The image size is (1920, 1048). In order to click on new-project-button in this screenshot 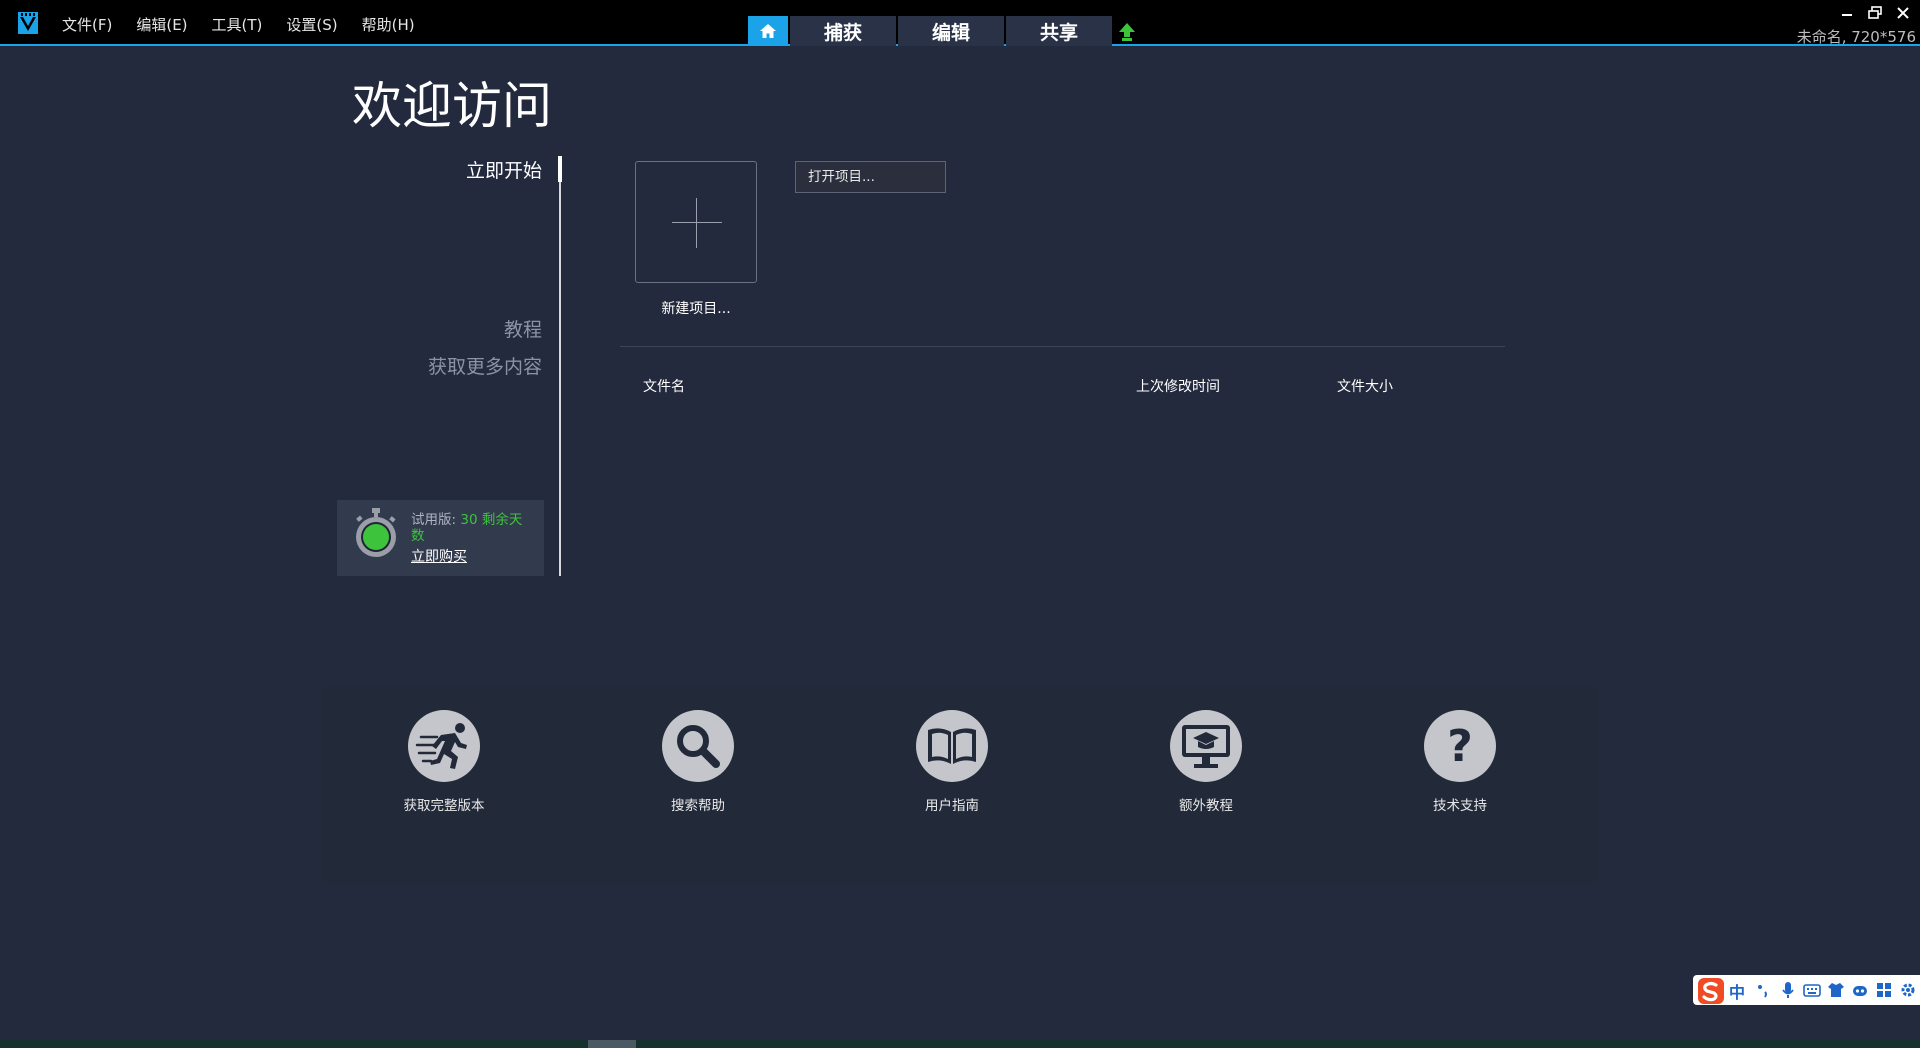, I will do `click(696, 222)`.